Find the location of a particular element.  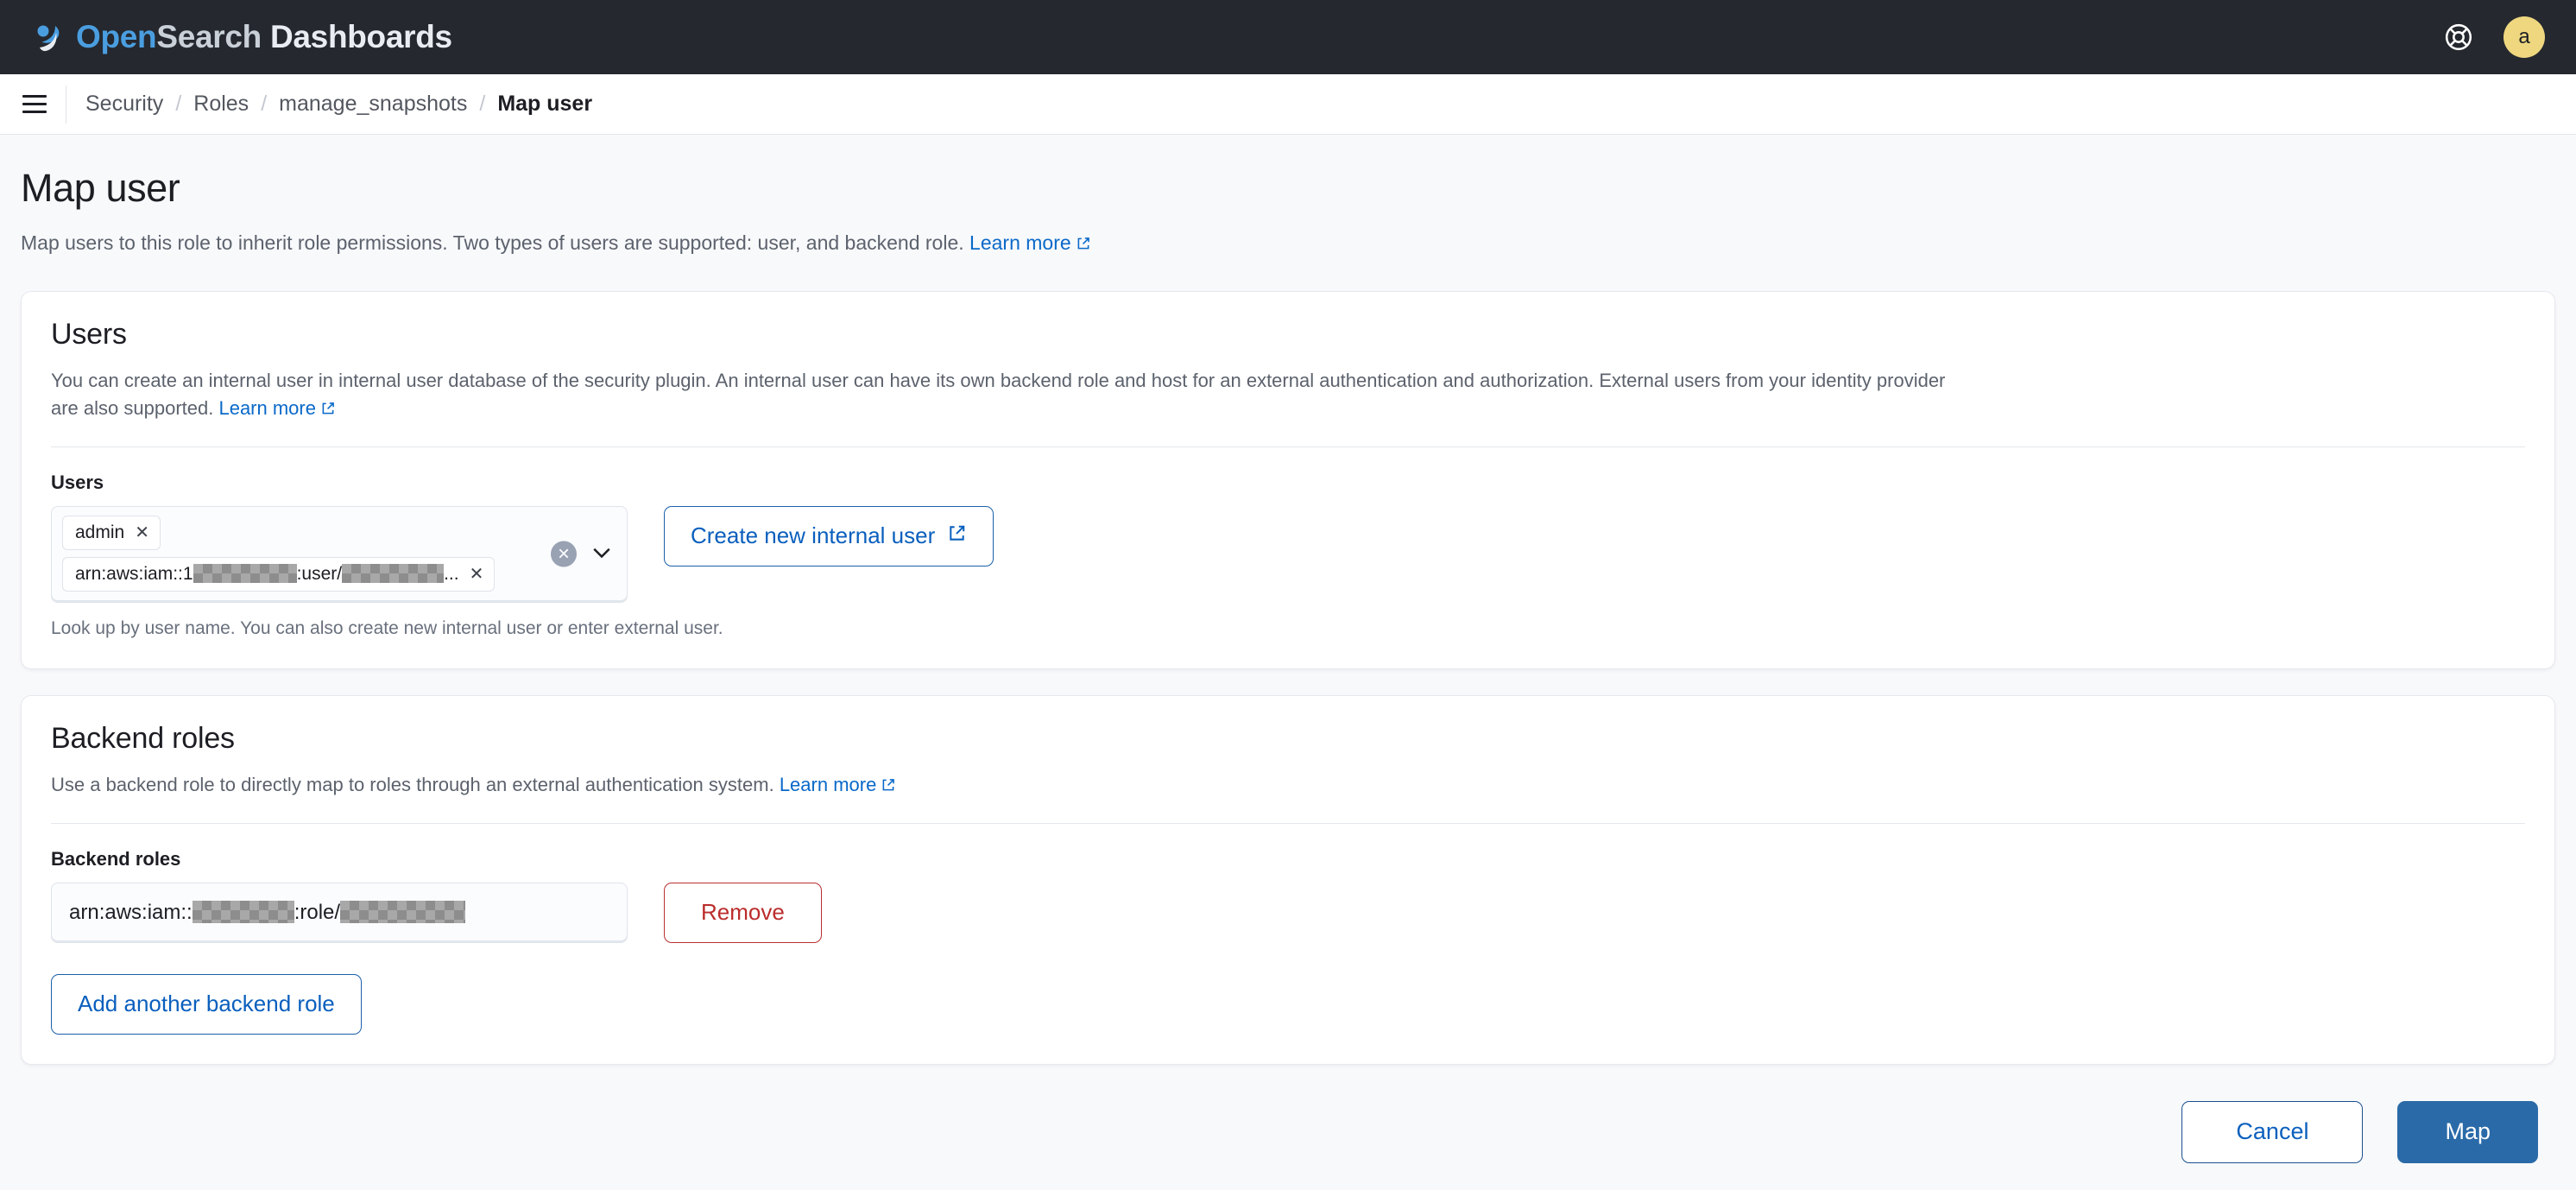

header-actions: a is located at coordinates (2494, 37).